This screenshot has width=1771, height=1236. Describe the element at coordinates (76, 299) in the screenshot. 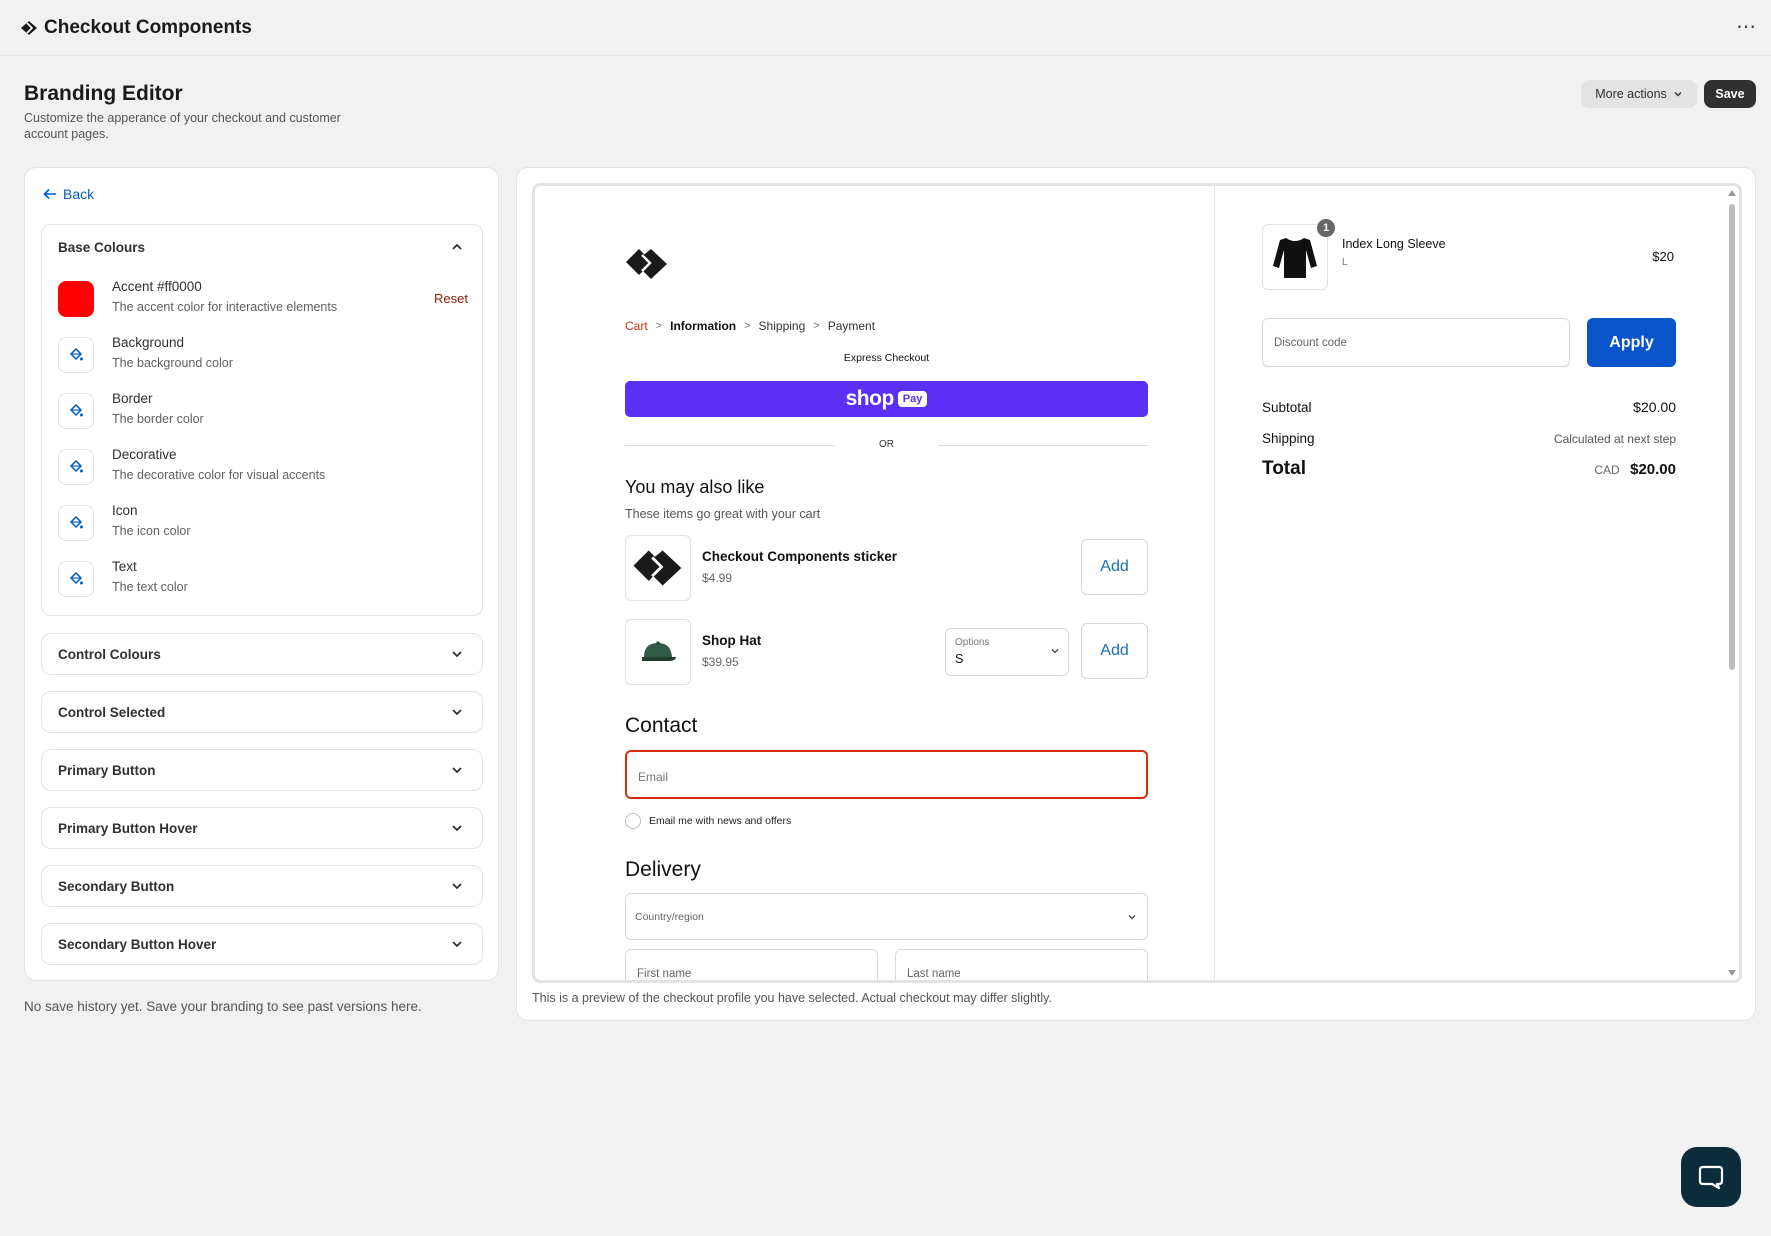

I see `accent-swatch` at that location.